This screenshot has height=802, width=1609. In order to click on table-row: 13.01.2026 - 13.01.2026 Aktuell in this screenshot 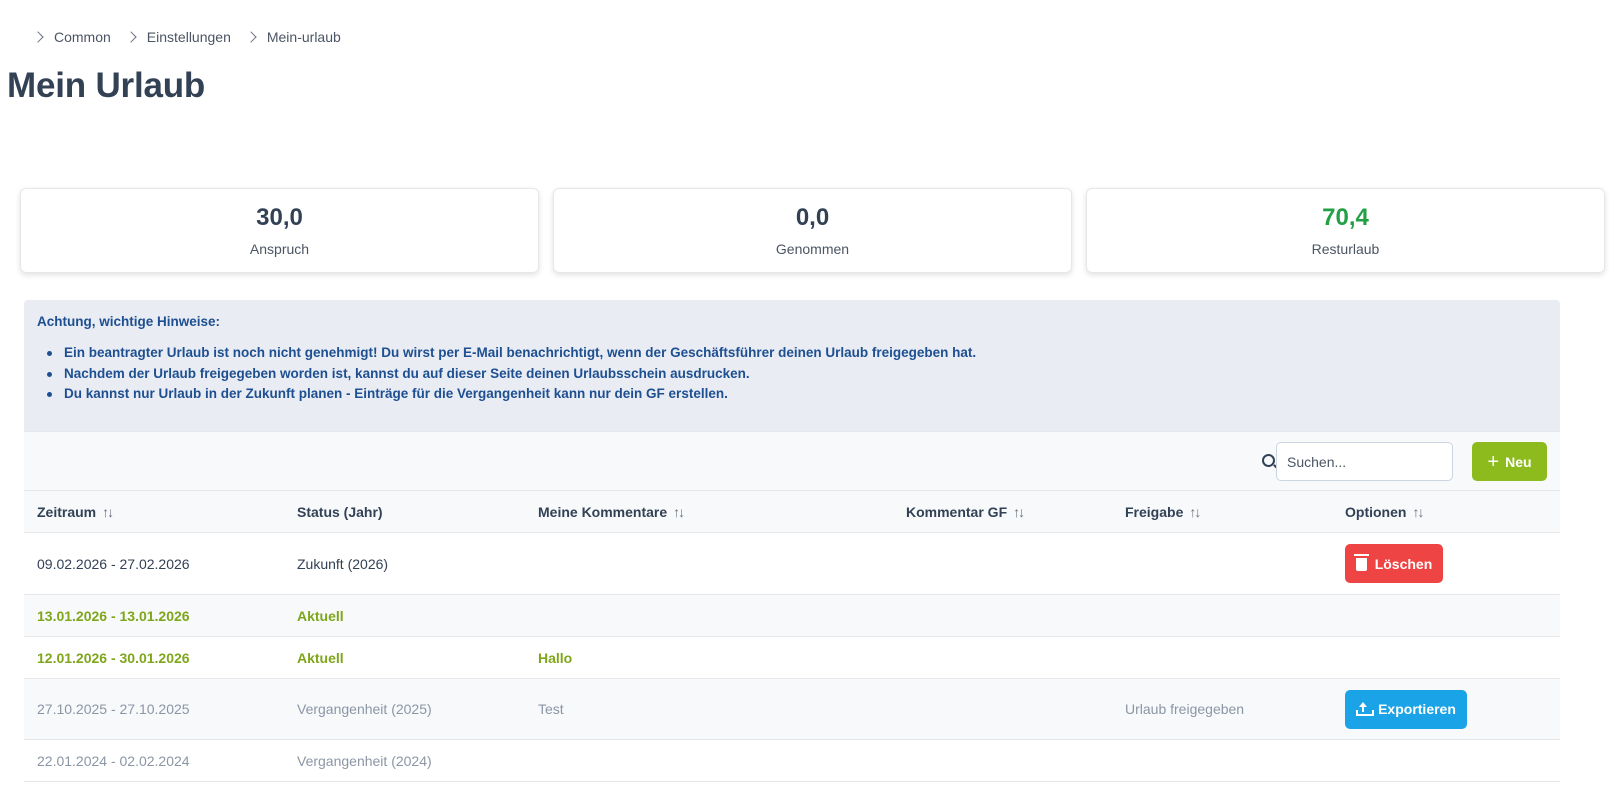, I will do `click(792, 616)`.